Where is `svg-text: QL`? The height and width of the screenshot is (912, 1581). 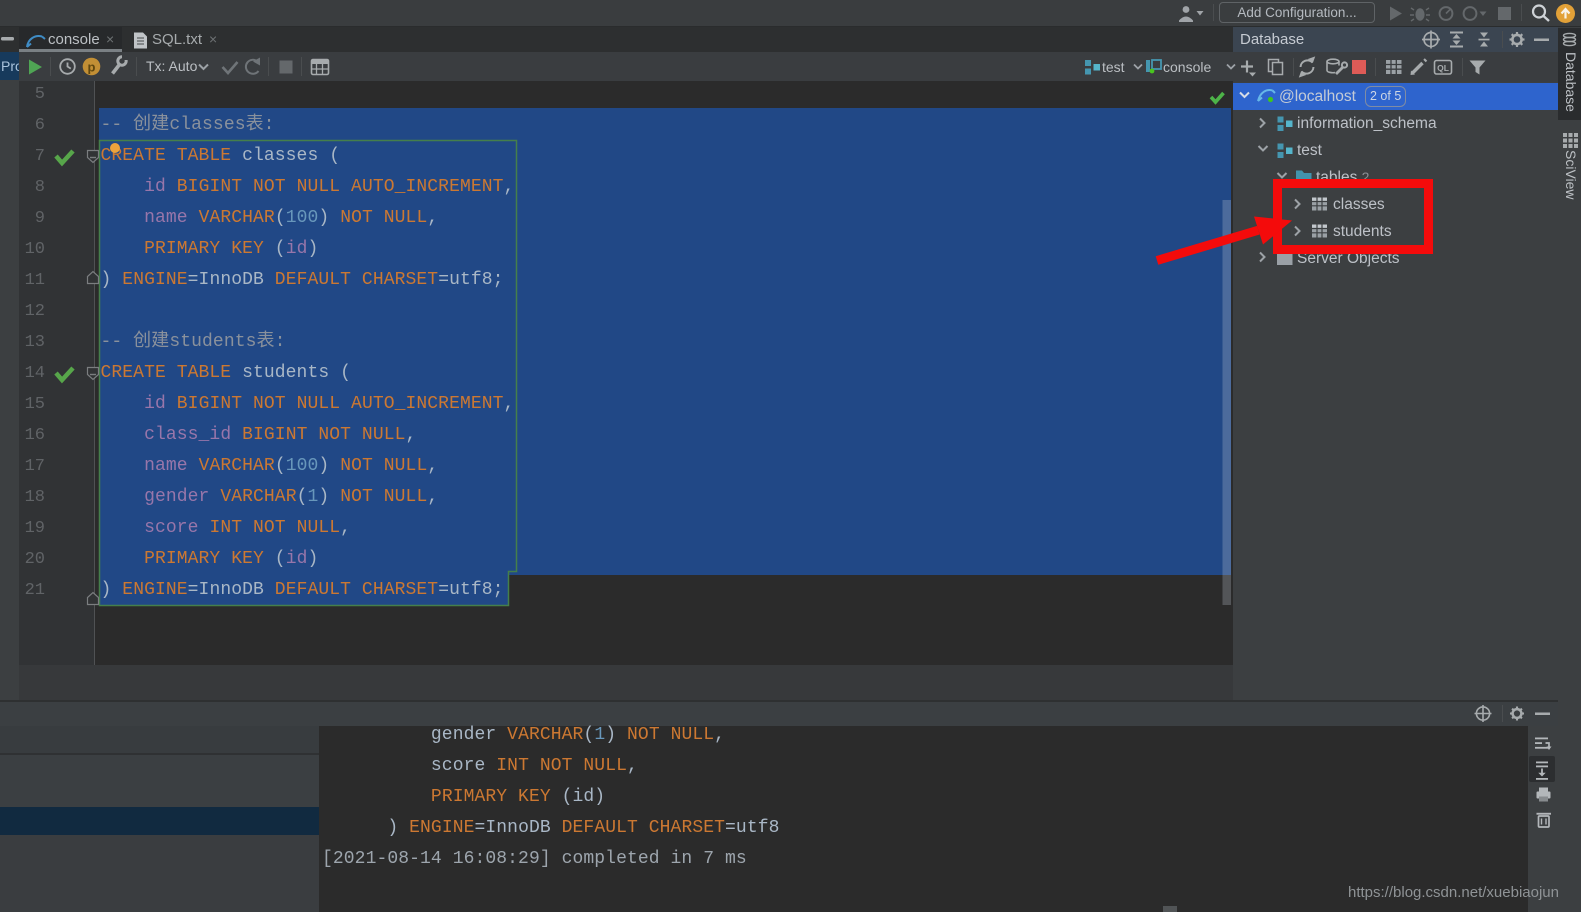 svg-text: QL is located at coordinates (1443, 68).